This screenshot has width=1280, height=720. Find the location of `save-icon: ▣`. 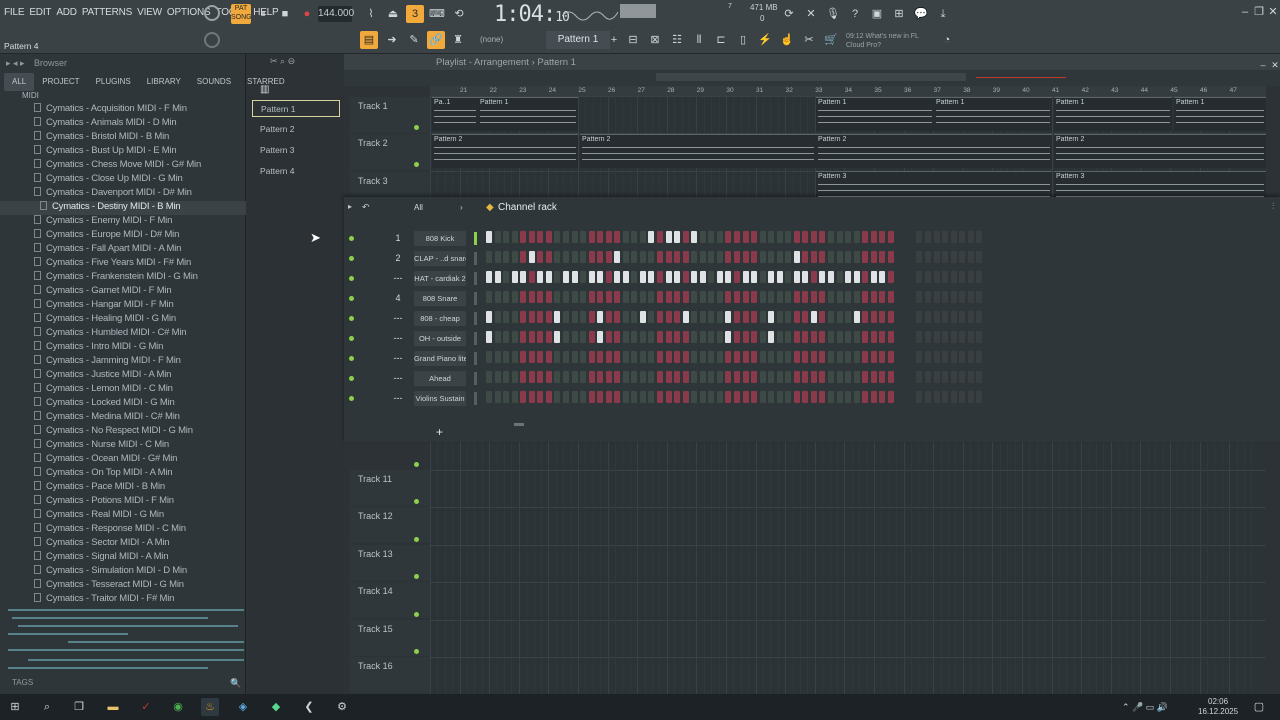

save-icon: ▣ is located at coordinates (877, 14).